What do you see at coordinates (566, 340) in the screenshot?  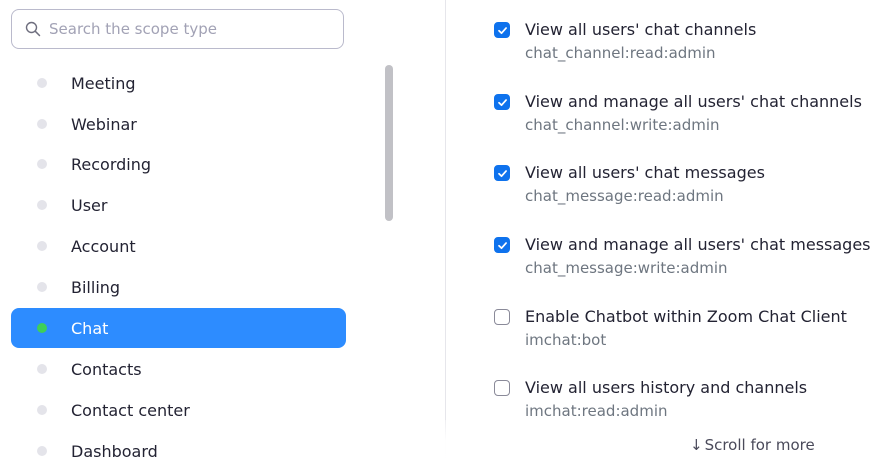 I see `scope-code: imchat:bot` at bounding box center [566, 340].